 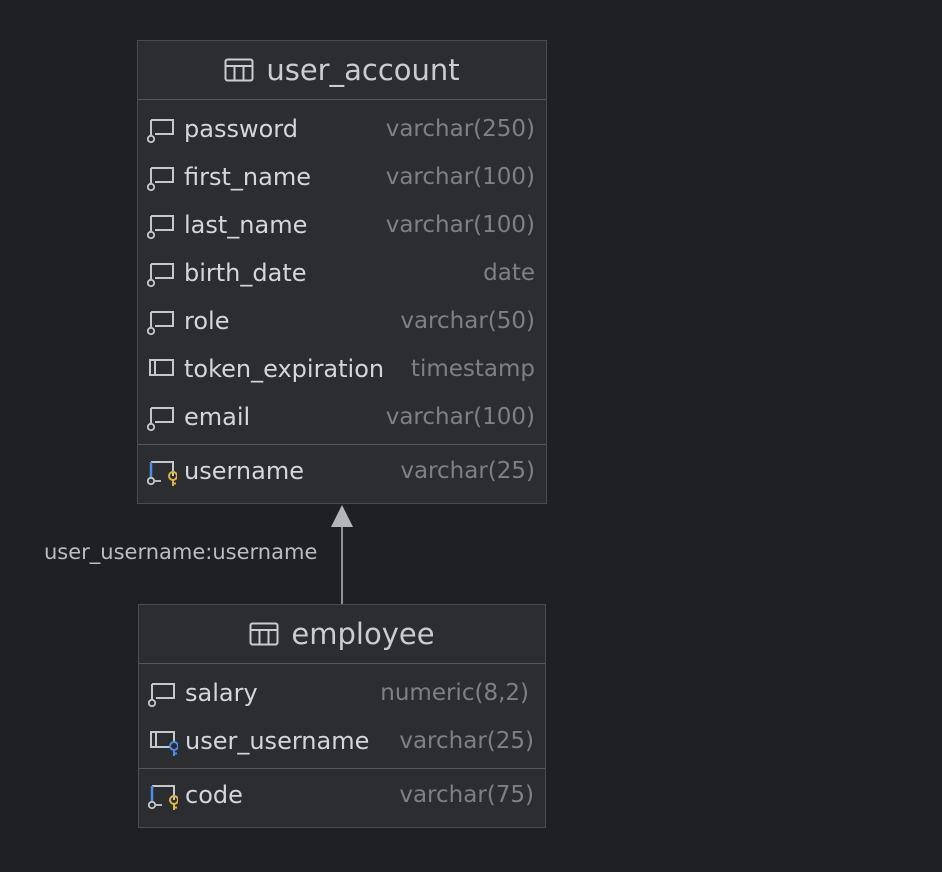 I want to click on primary-key-row: username varchar(25), so click(x=342, y=471).